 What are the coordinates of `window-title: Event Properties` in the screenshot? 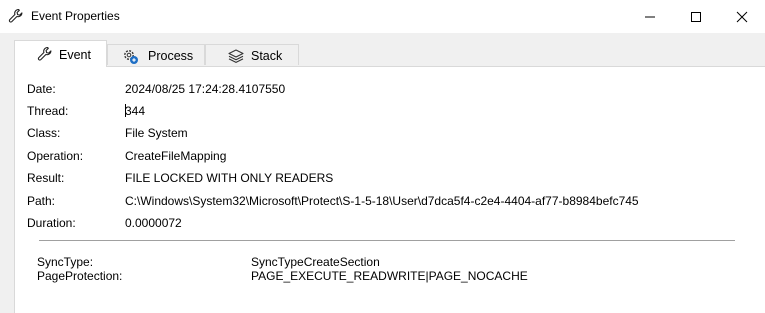 It's located at (75, 16).